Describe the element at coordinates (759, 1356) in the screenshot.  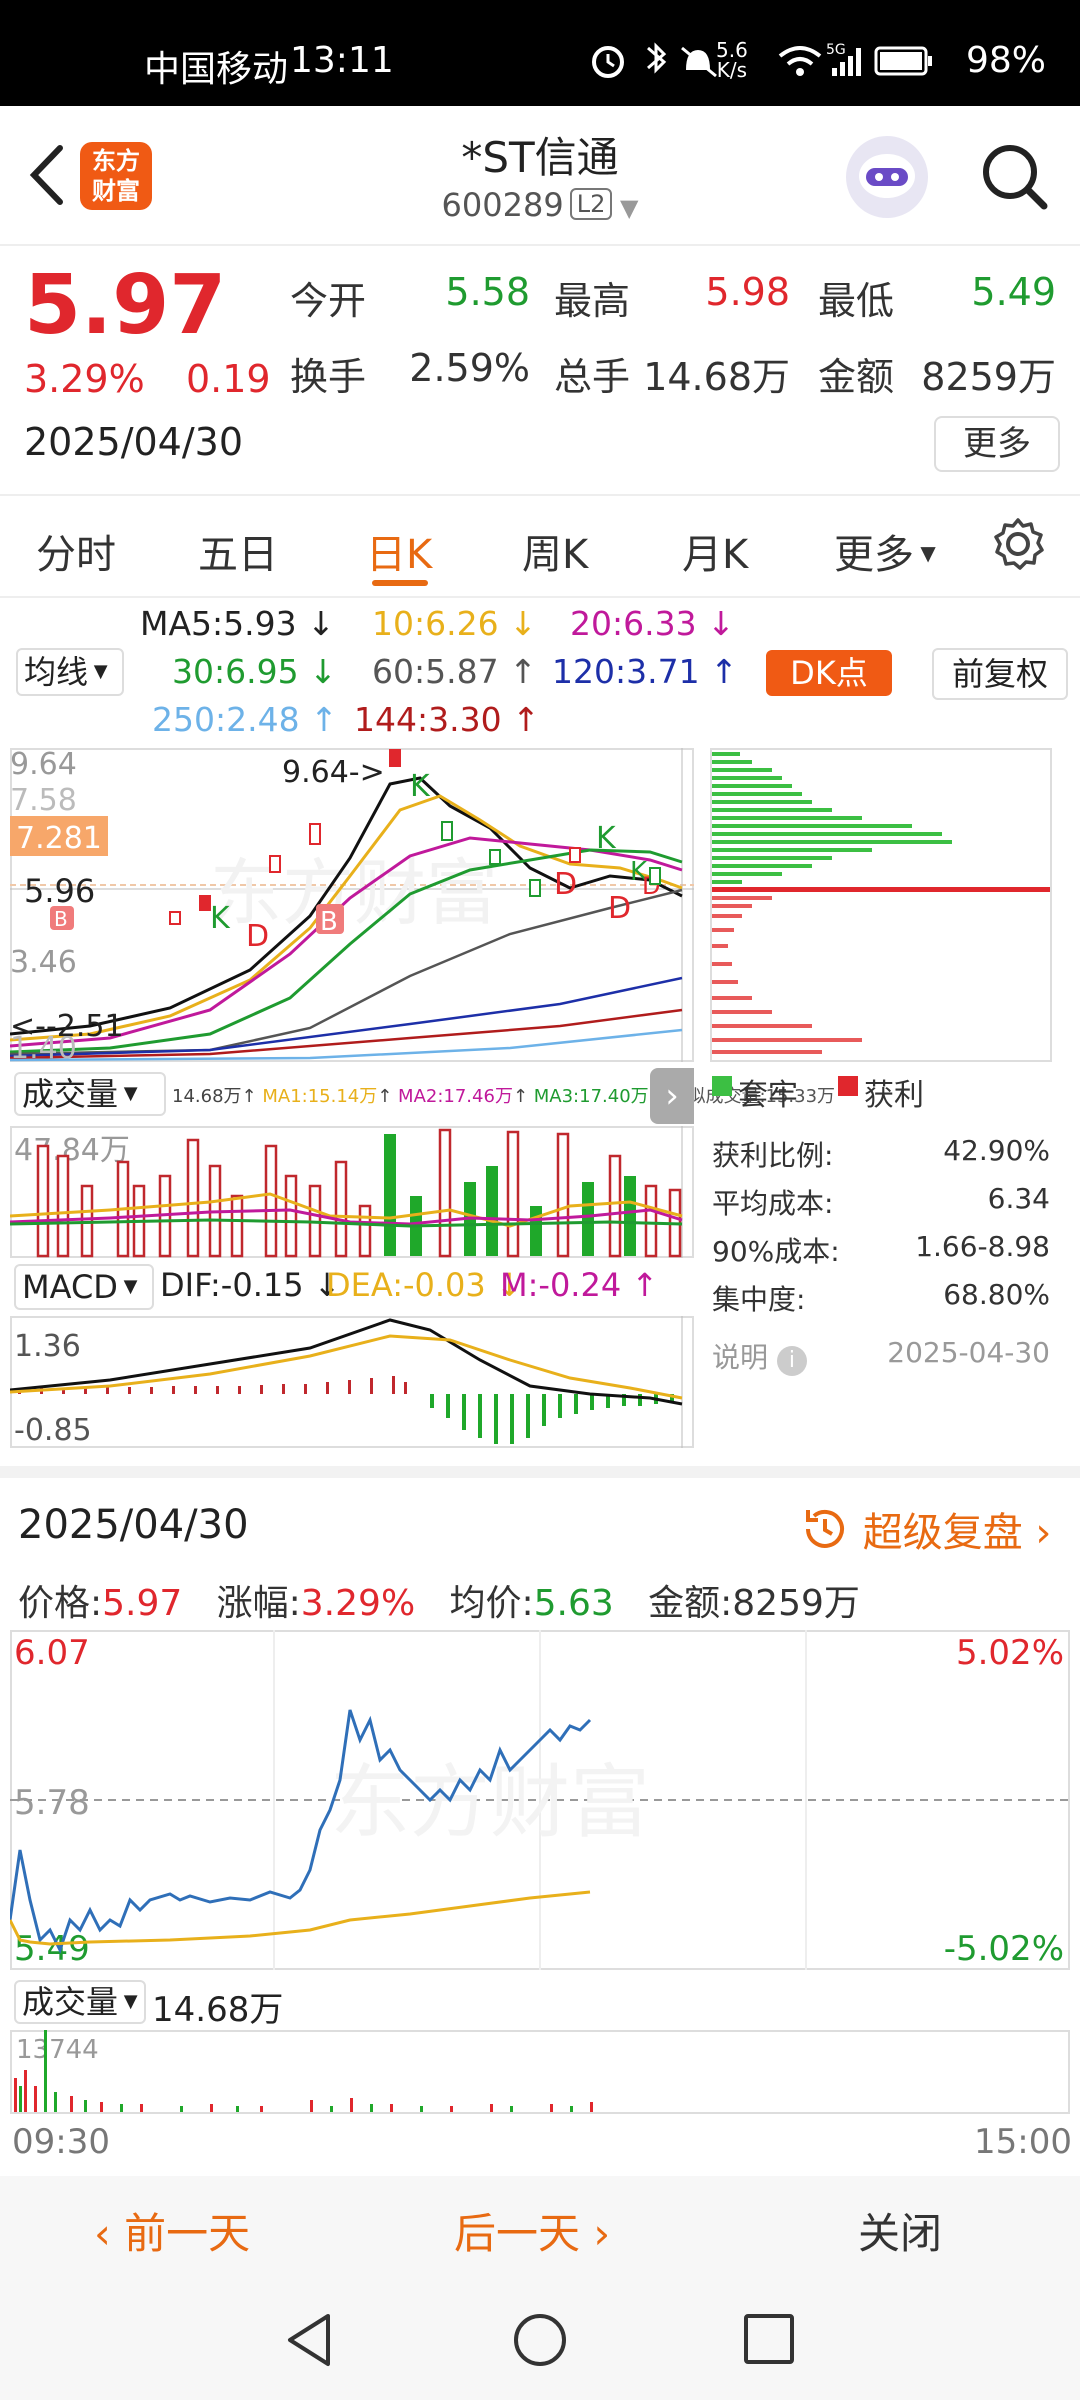
I see `chip-note-link: 说明 i` at that location.